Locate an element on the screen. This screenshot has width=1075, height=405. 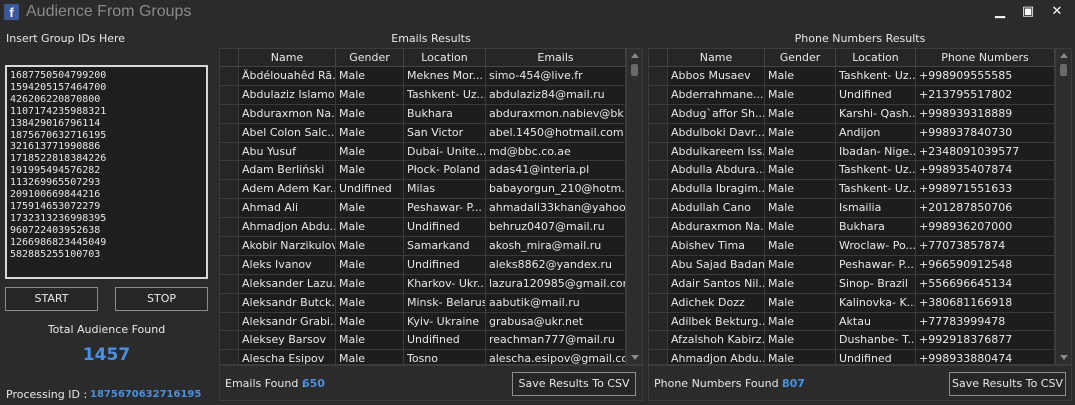
close-button: ✕ is located at coordinates (1057, 12).